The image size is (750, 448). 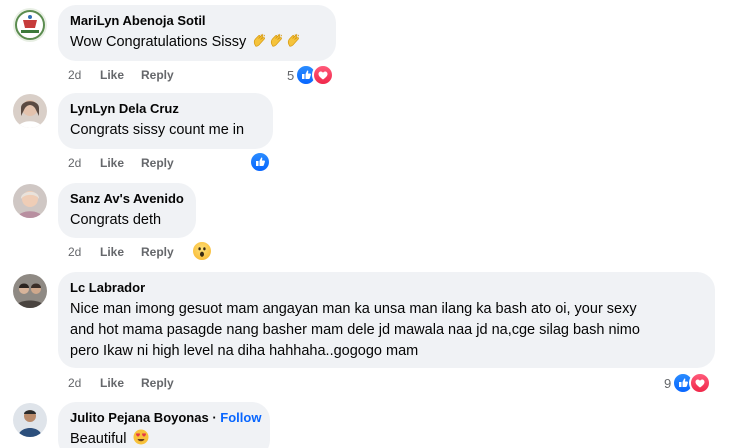 I want to click on reaction-count: 9, so click(x=668, y=383).